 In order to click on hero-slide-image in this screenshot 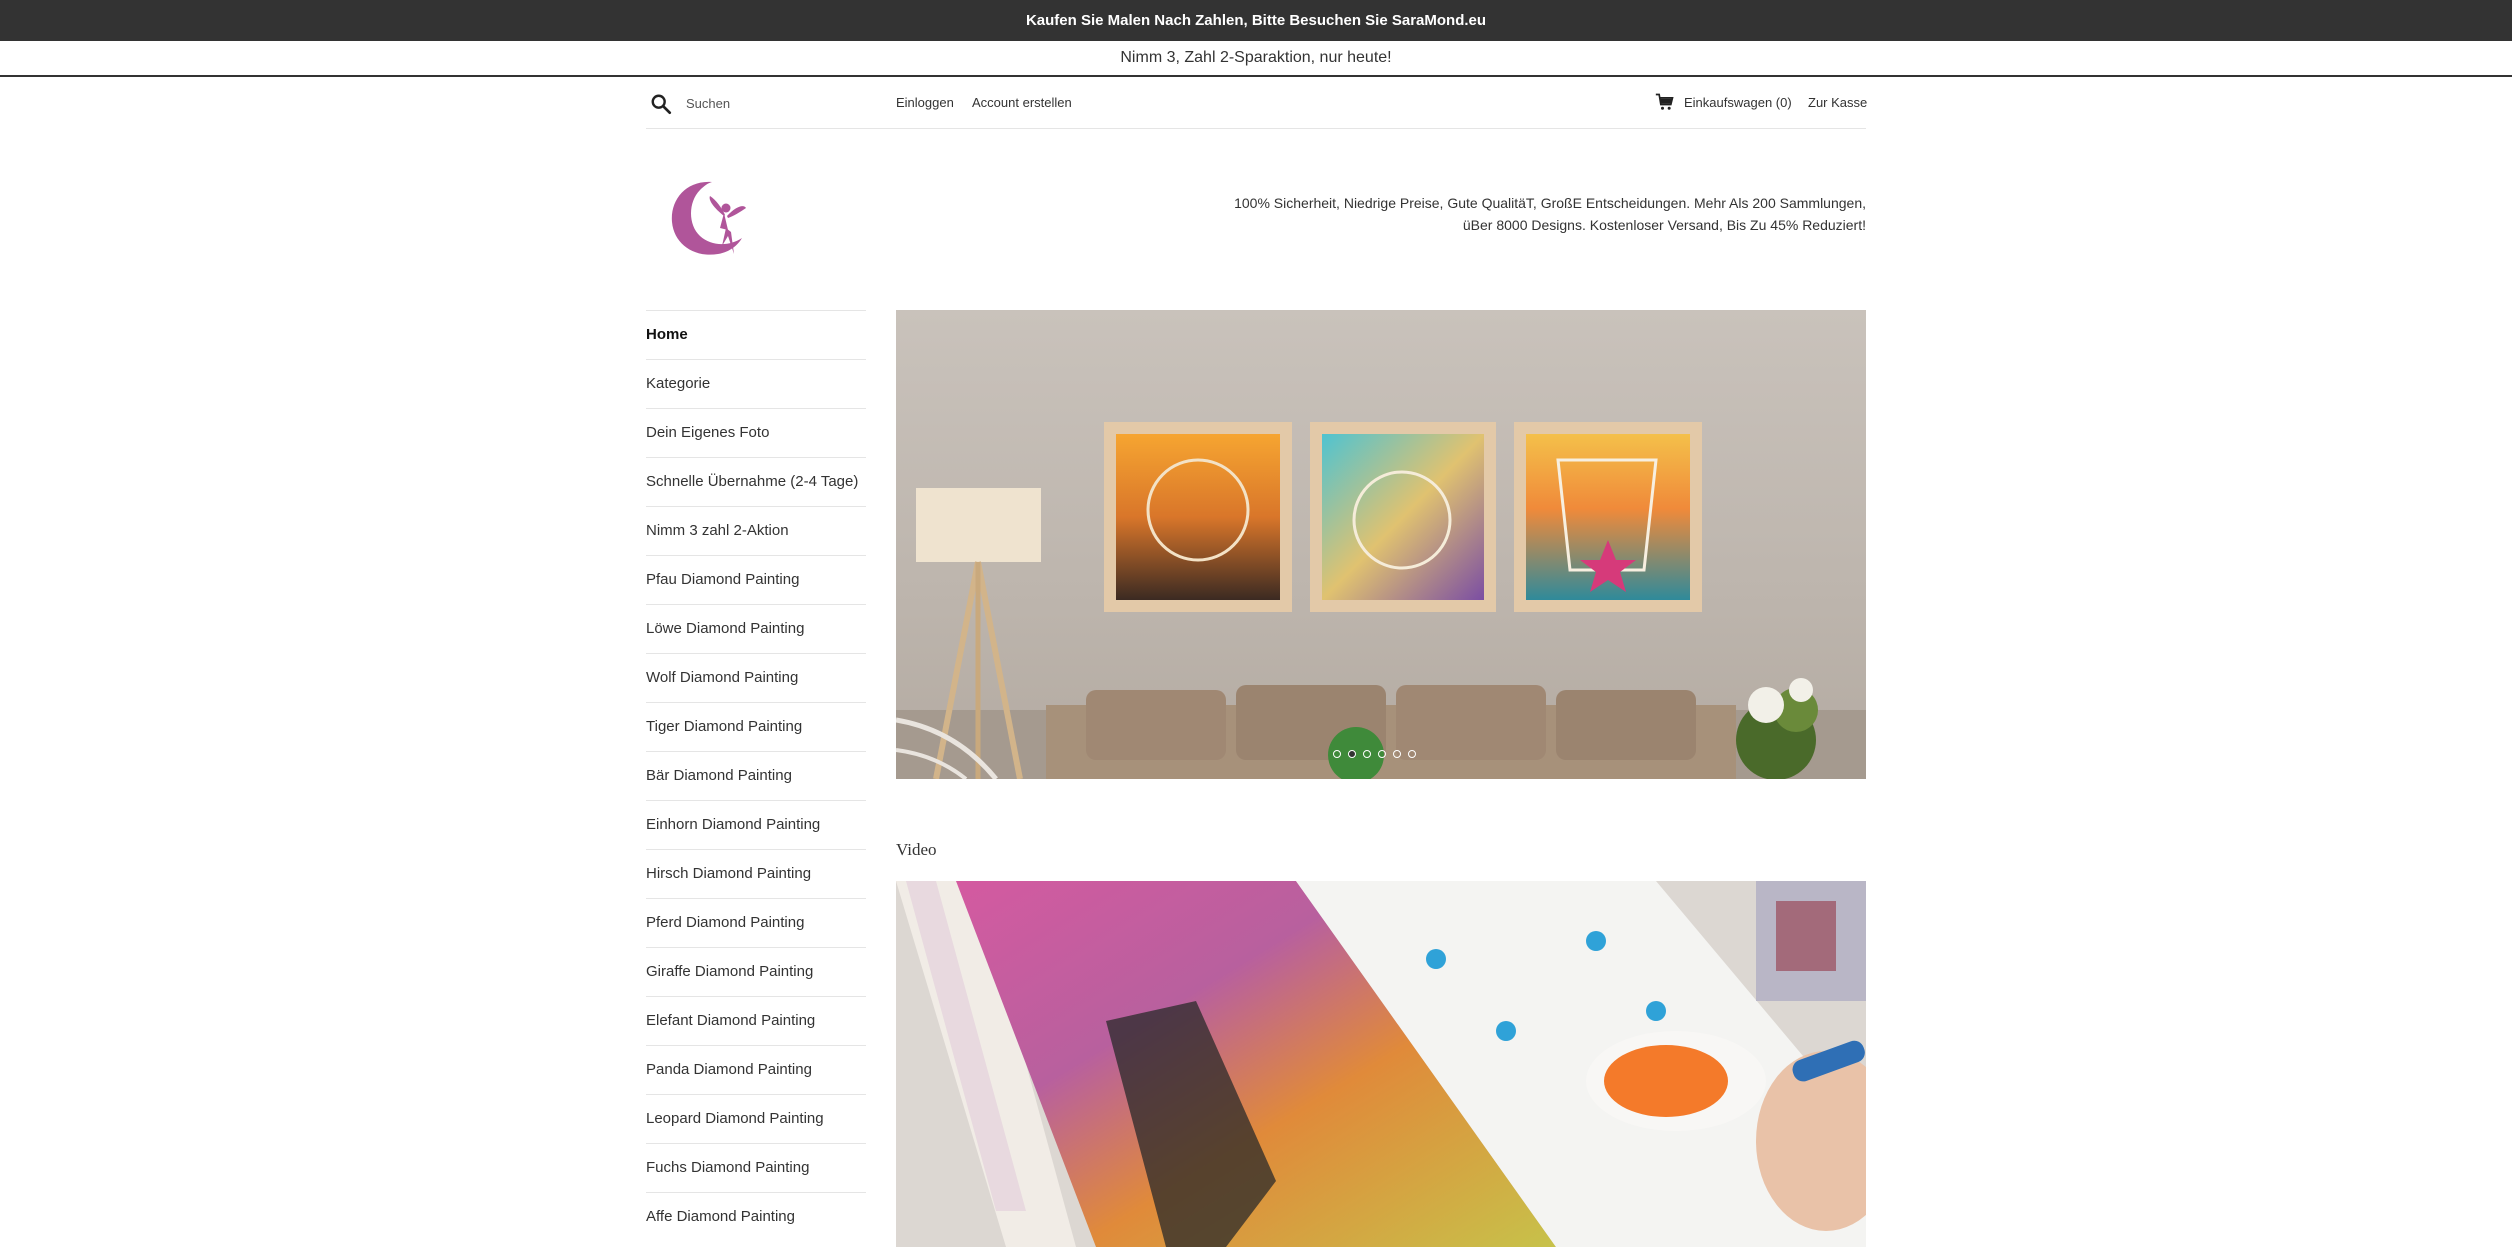, I will do `click(1381, 600)`.